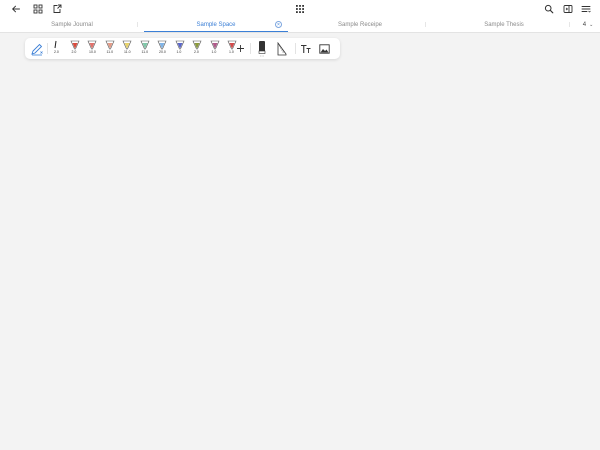  I want to click on pen-preset-5: 11.0, so click(127, 48).